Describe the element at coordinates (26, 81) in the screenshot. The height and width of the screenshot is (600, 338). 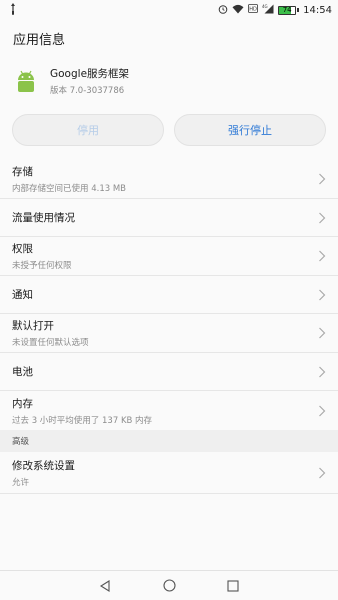
I see `android-icon` at that location.